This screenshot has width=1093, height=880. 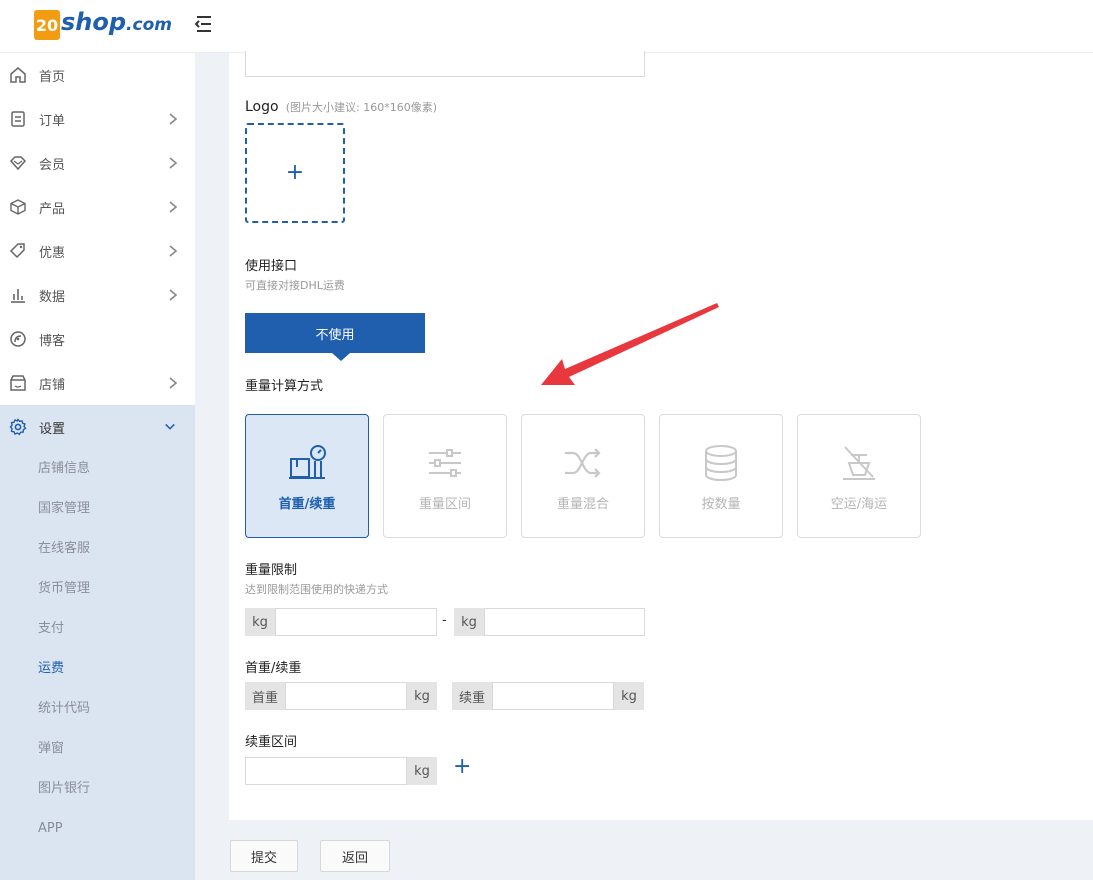 I want to click on calc-method-label: 重量计算方式, so click(x=284, y=386).